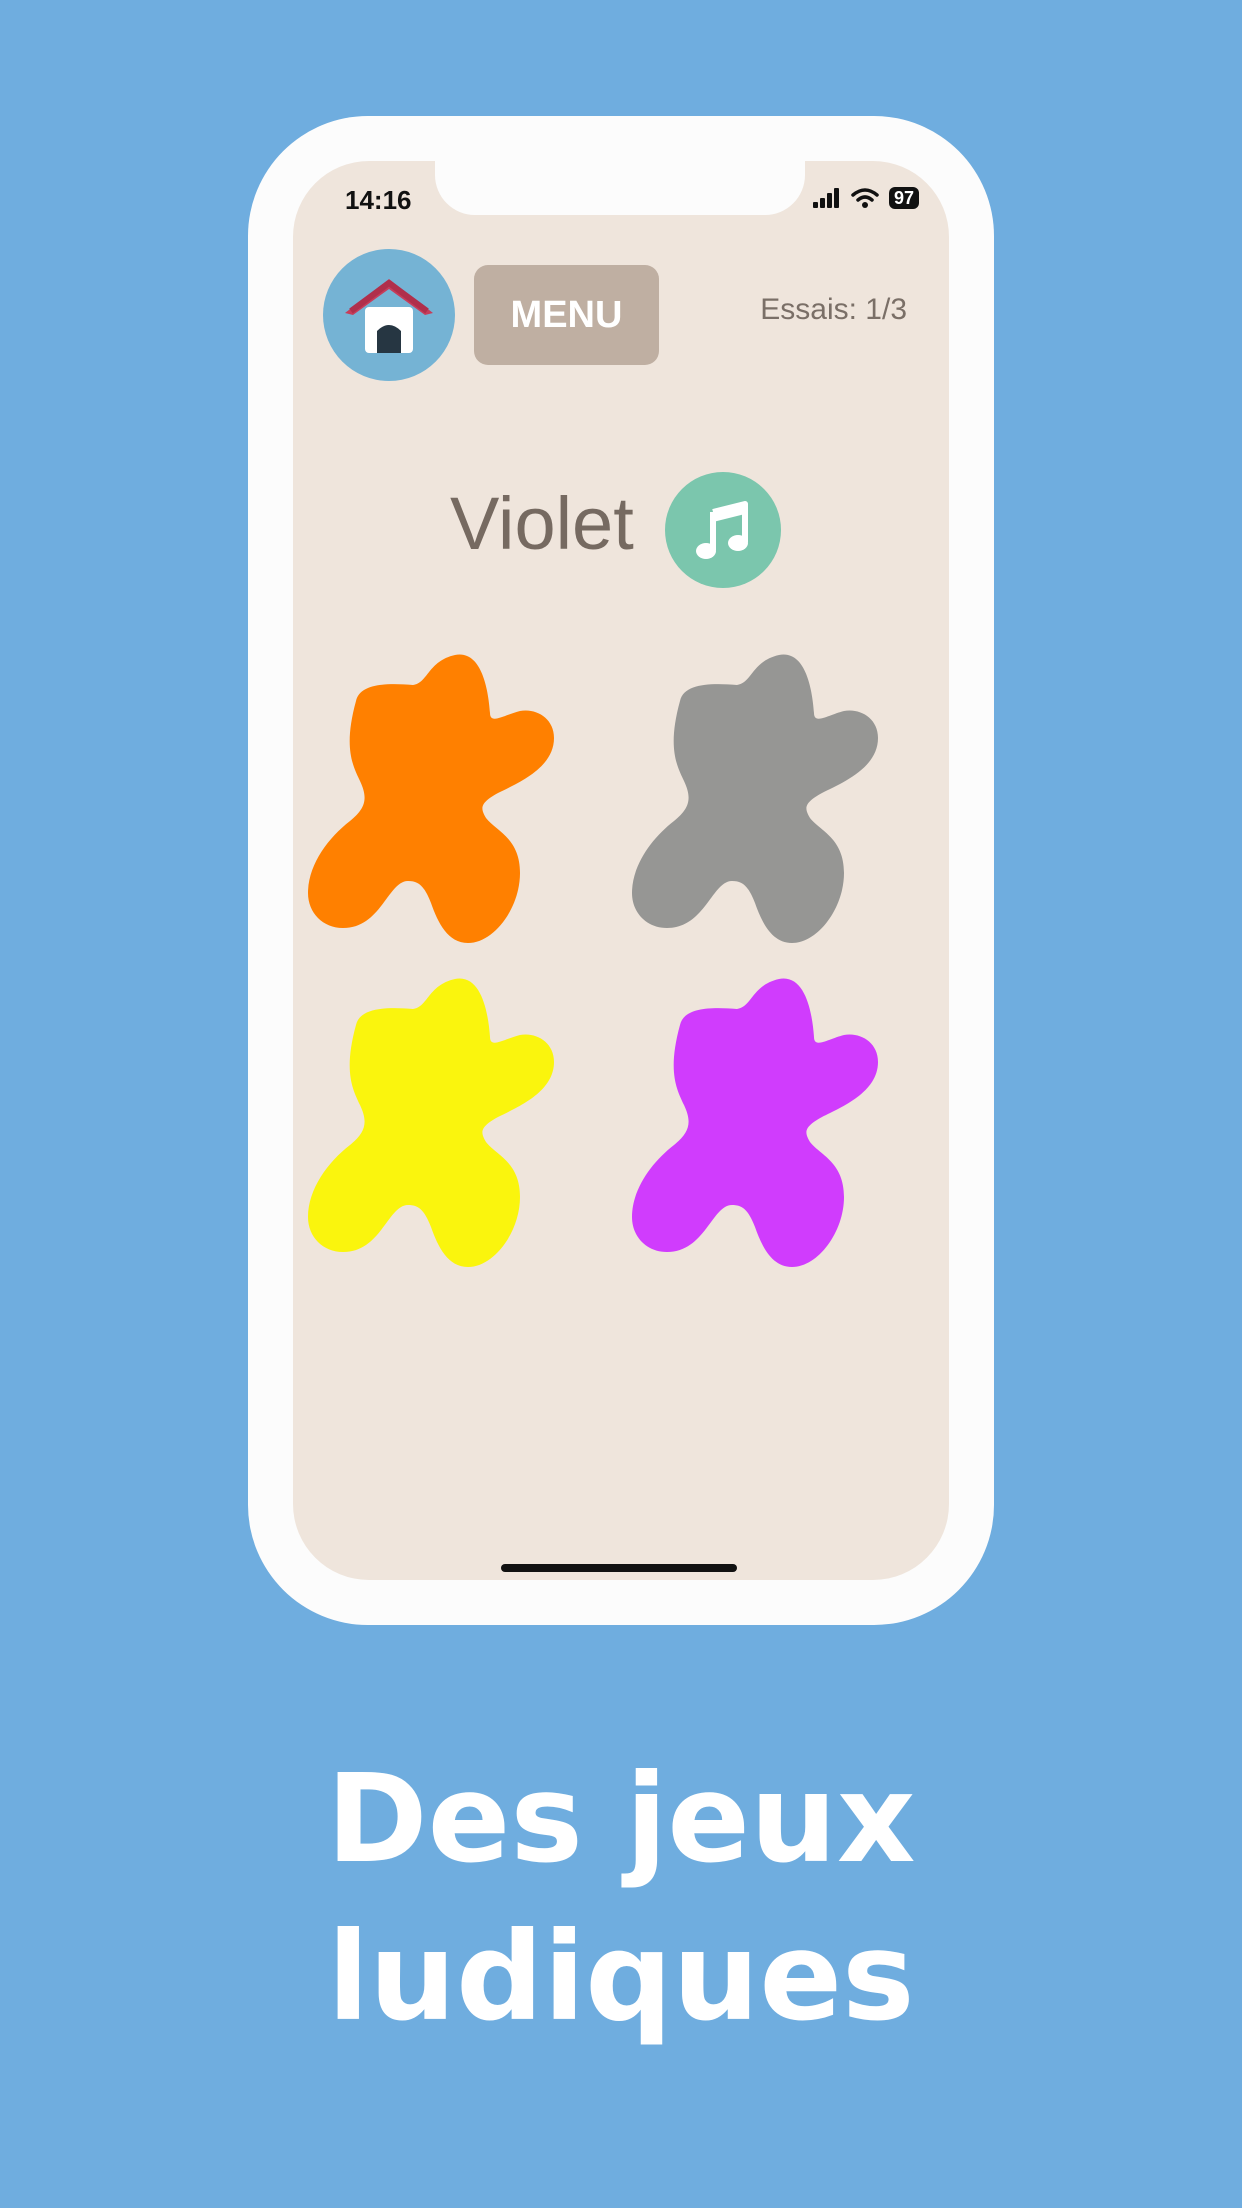 This screenshot has width=1242, height=2208. Describe the element at coordinates (903, 198) in the screenshot. I see `battery-icon: 97` at that location.